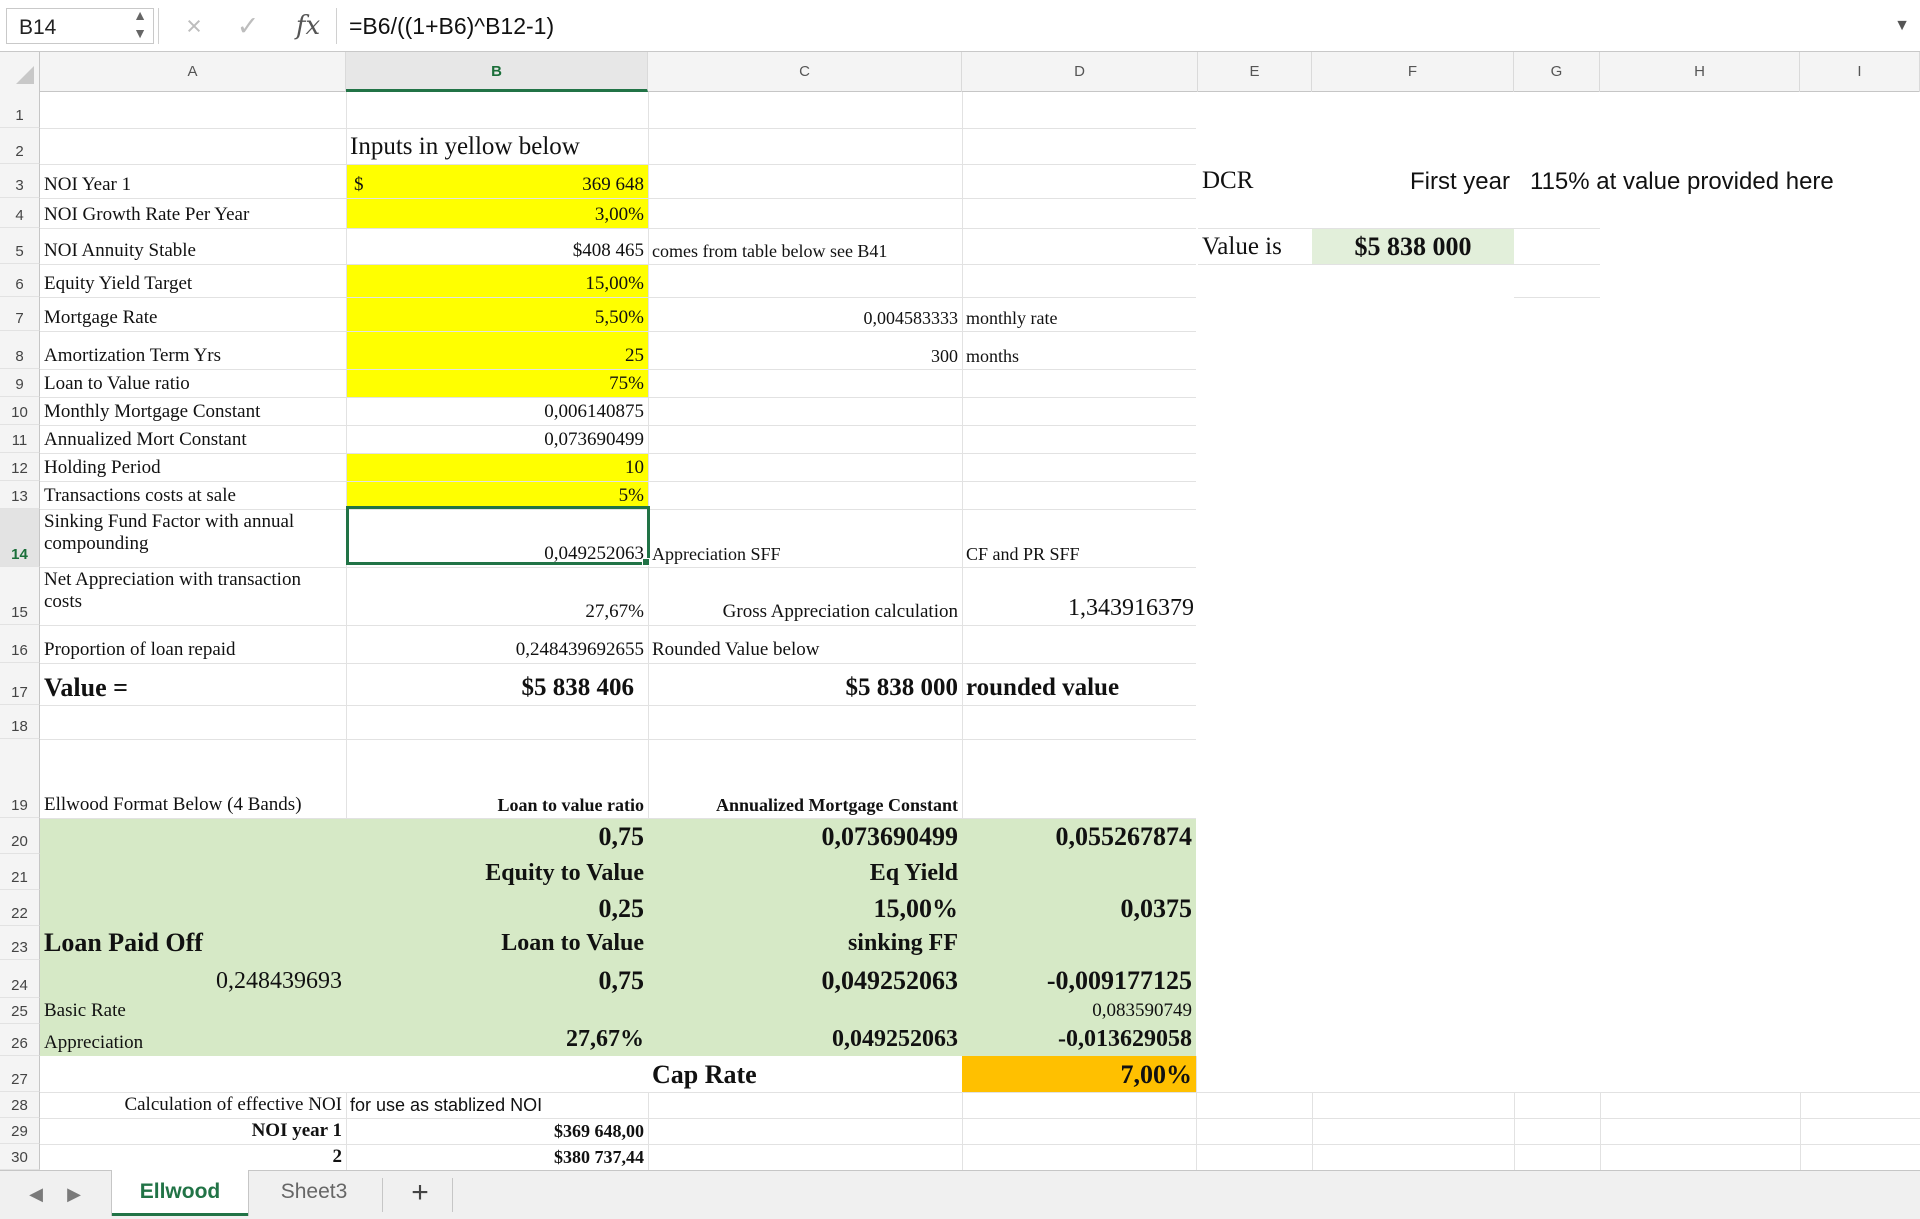  Describe the element at coordinates (20, 644) in the screenshot. I see `row-header: 16` at that location.